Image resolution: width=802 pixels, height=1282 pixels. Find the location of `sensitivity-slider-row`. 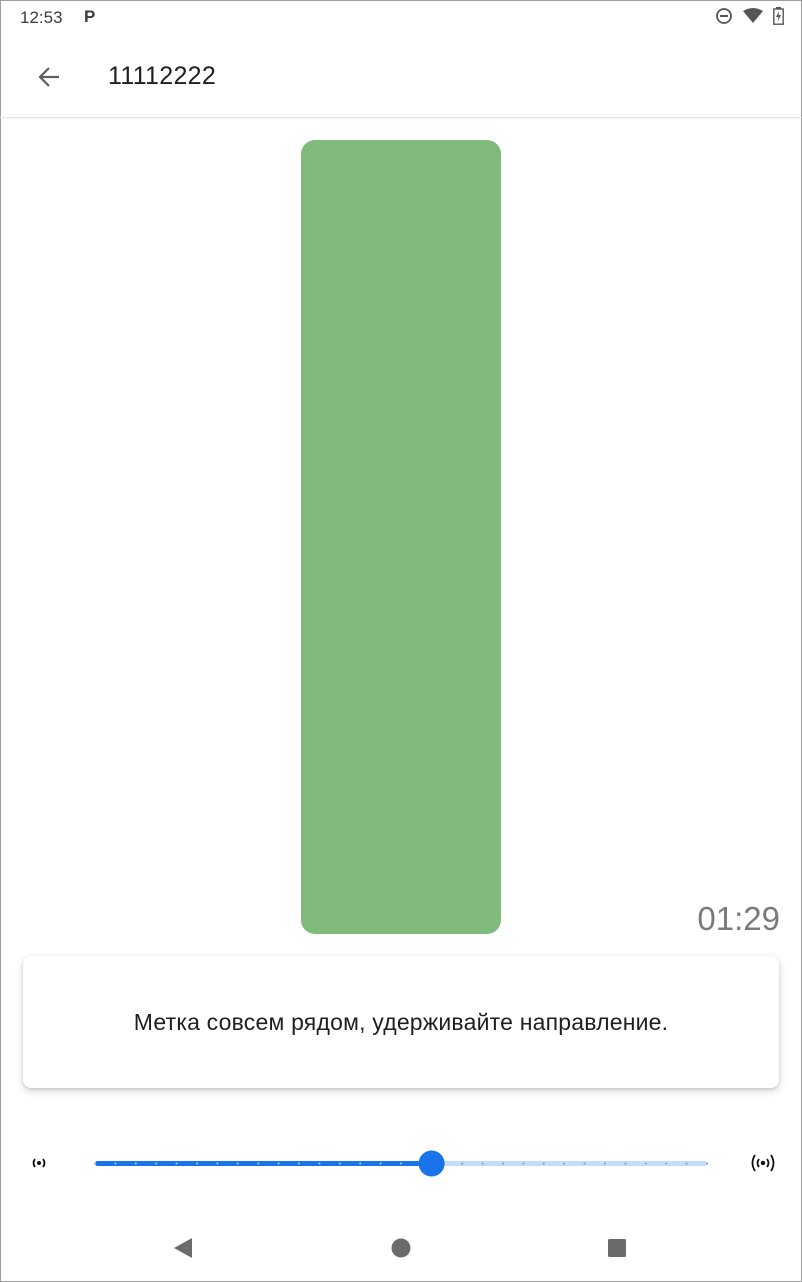

sensitivity-slider-row is located at coordinates (401, 1164).